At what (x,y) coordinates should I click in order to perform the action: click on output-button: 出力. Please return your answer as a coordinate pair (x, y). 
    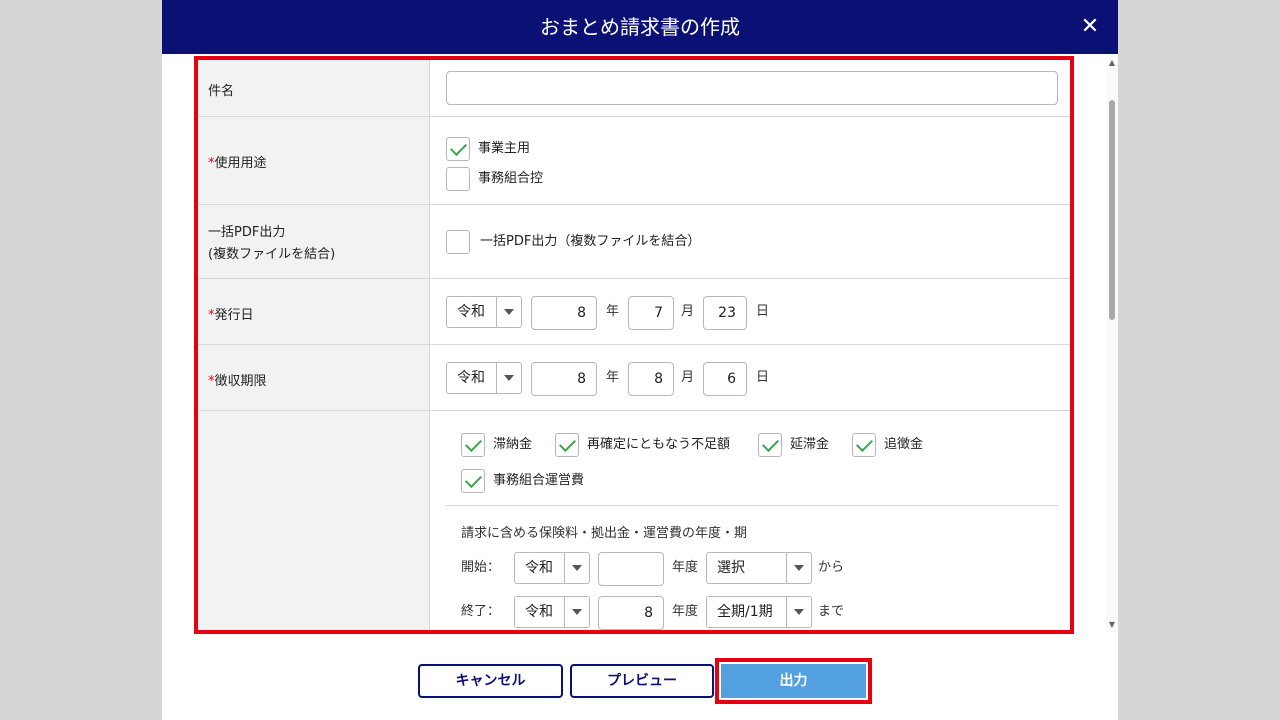
    Looking at the image, I should click on (793, 681).